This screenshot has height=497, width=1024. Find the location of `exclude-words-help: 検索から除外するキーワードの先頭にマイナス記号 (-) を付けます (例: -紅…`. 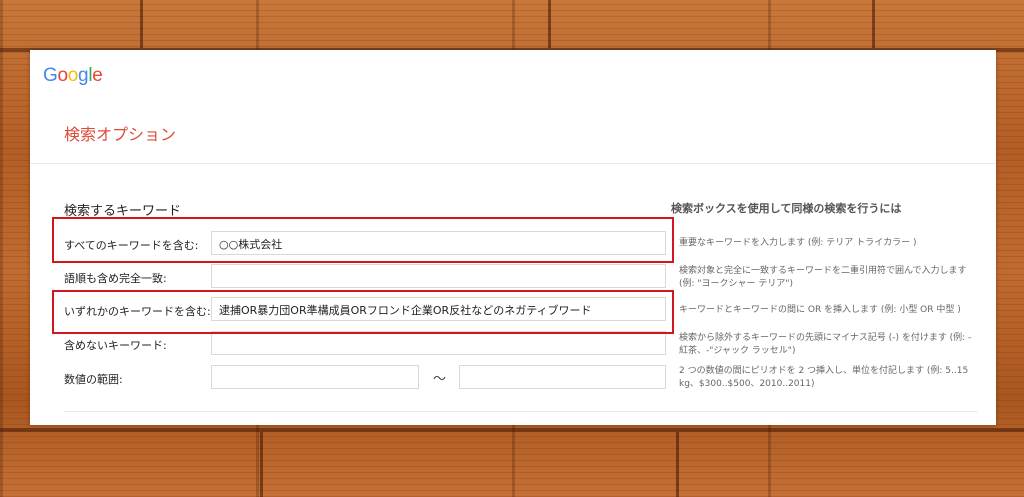

exclude-words-help: 検索から除外するキーワードの先頭にマイナス記号 (-) を付けます (例: -紅… is located at coordinates (825, 344).